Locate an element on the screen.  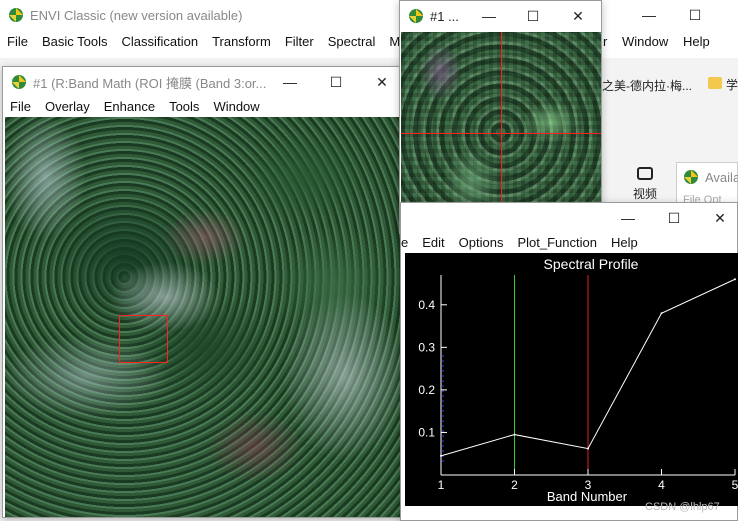
menu-transform: Transform is located at coordinates (241, 41).